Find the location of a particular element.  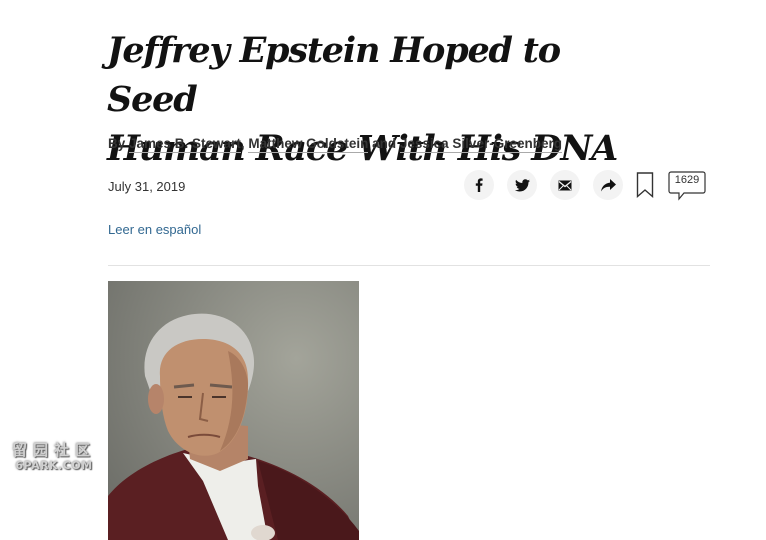

watermark-chinese: 留园社区 is located at coordinates (54, 450).